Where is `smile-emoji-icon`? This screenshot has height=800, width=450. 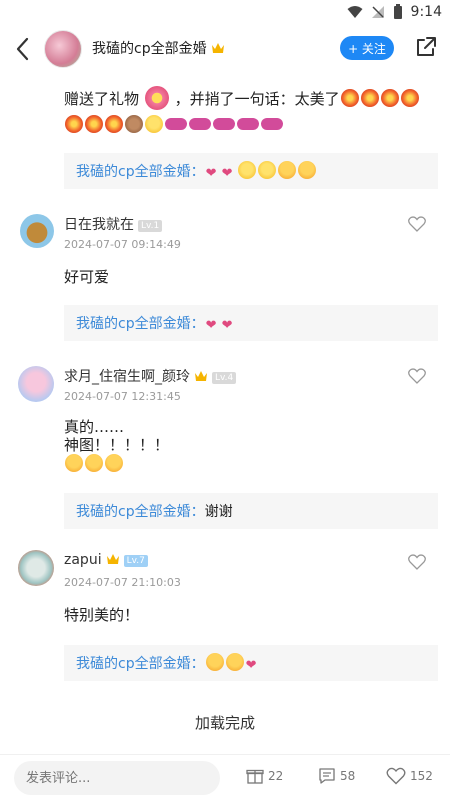
smile-emoji-icon is located at coordinates (154, 124).